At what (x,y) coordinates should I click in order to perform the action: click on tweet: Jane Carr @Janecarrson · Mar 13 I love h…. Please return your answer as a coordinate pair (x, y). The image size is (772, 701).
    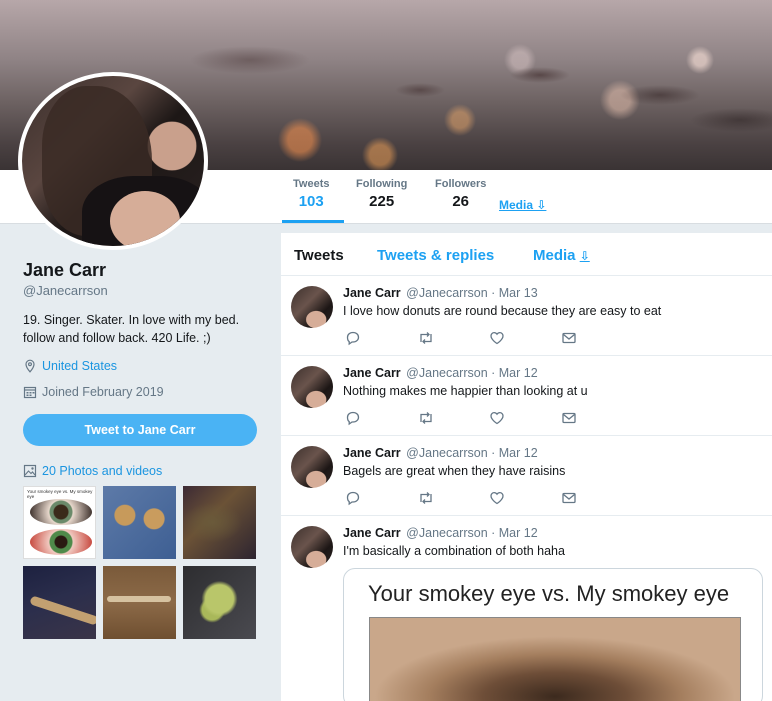
    Looking at the image, I should click on (526, 316).